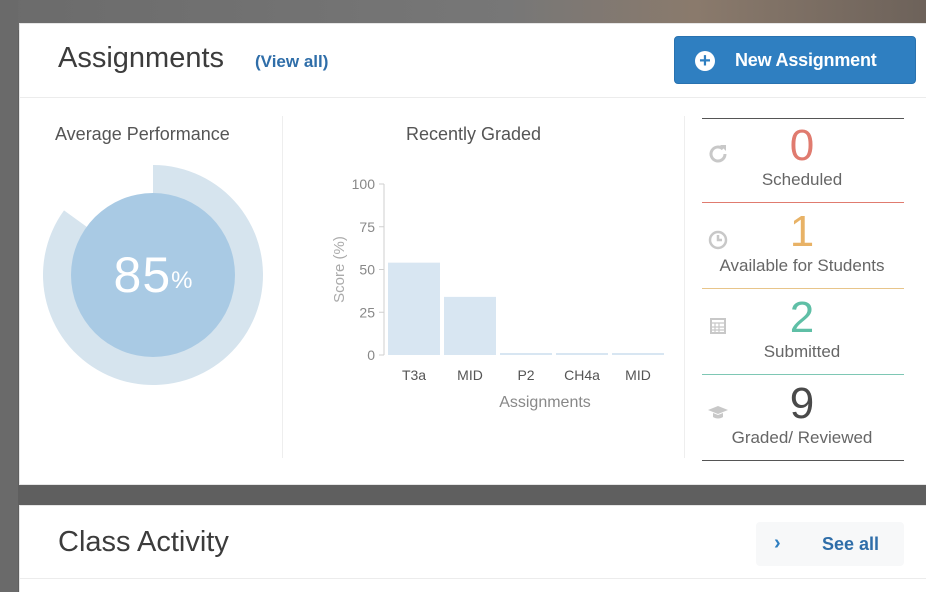 The height and width of the screenshot is (592, 926). What do you see at coordinates (474, 134) in the screenshot?
I see `recently-graded-heading: Recently Graded` at bounding box center [474, 134].